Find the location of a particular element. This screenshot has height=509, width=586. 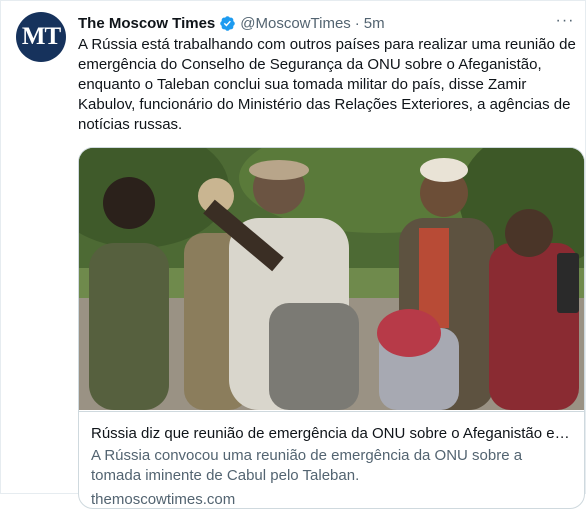

verified-badge-icon is located at coordinates (227, 23).